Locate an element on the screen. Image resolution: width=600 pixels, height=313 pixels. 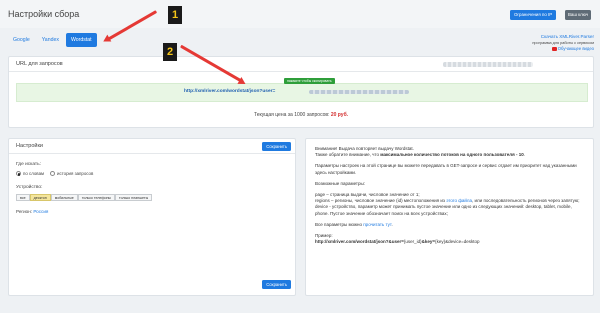
key-button: Ваш ключ is located at coordinates (578, 15).